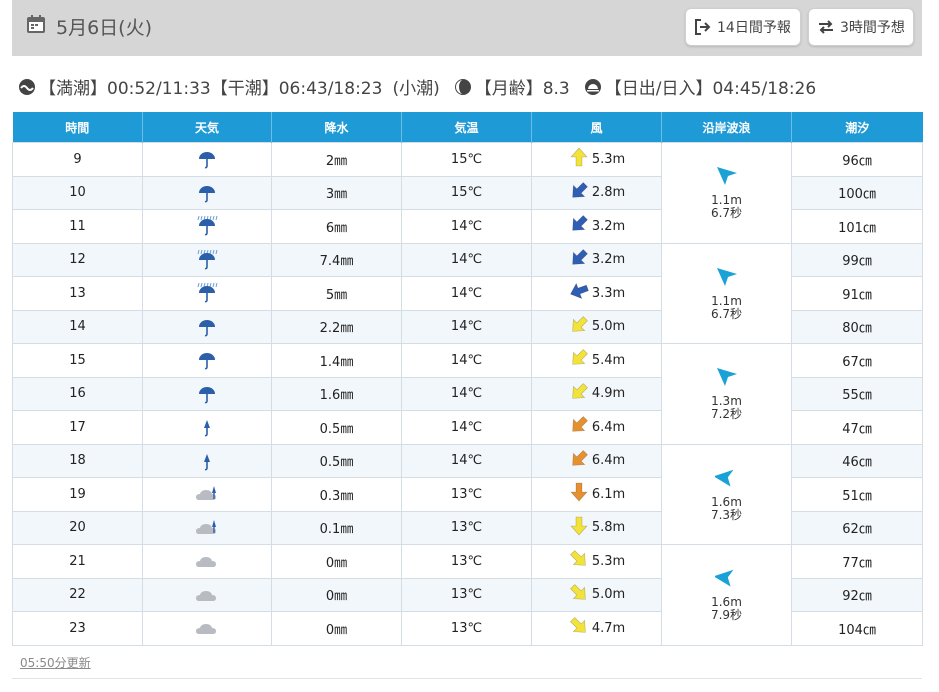  What do you see at coordinates (608, 293) in the screenshot?
I see `wind-speed: 3.3m` at bounding box center [608, 293].